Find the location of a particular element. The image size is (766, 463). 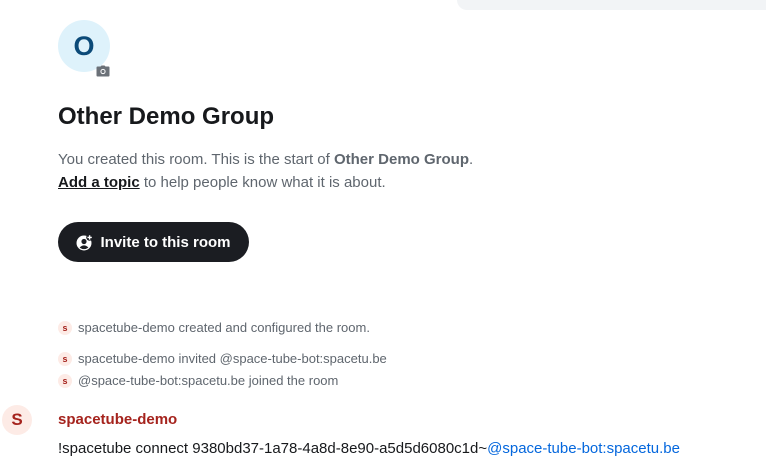

camera-icon is located at coordinates (103, 71).